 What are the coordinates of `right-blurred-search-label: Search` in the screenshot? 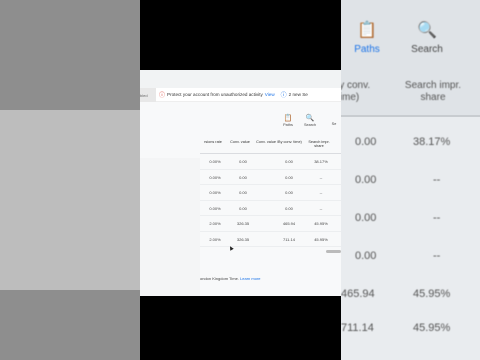 It's located at (427, 49).